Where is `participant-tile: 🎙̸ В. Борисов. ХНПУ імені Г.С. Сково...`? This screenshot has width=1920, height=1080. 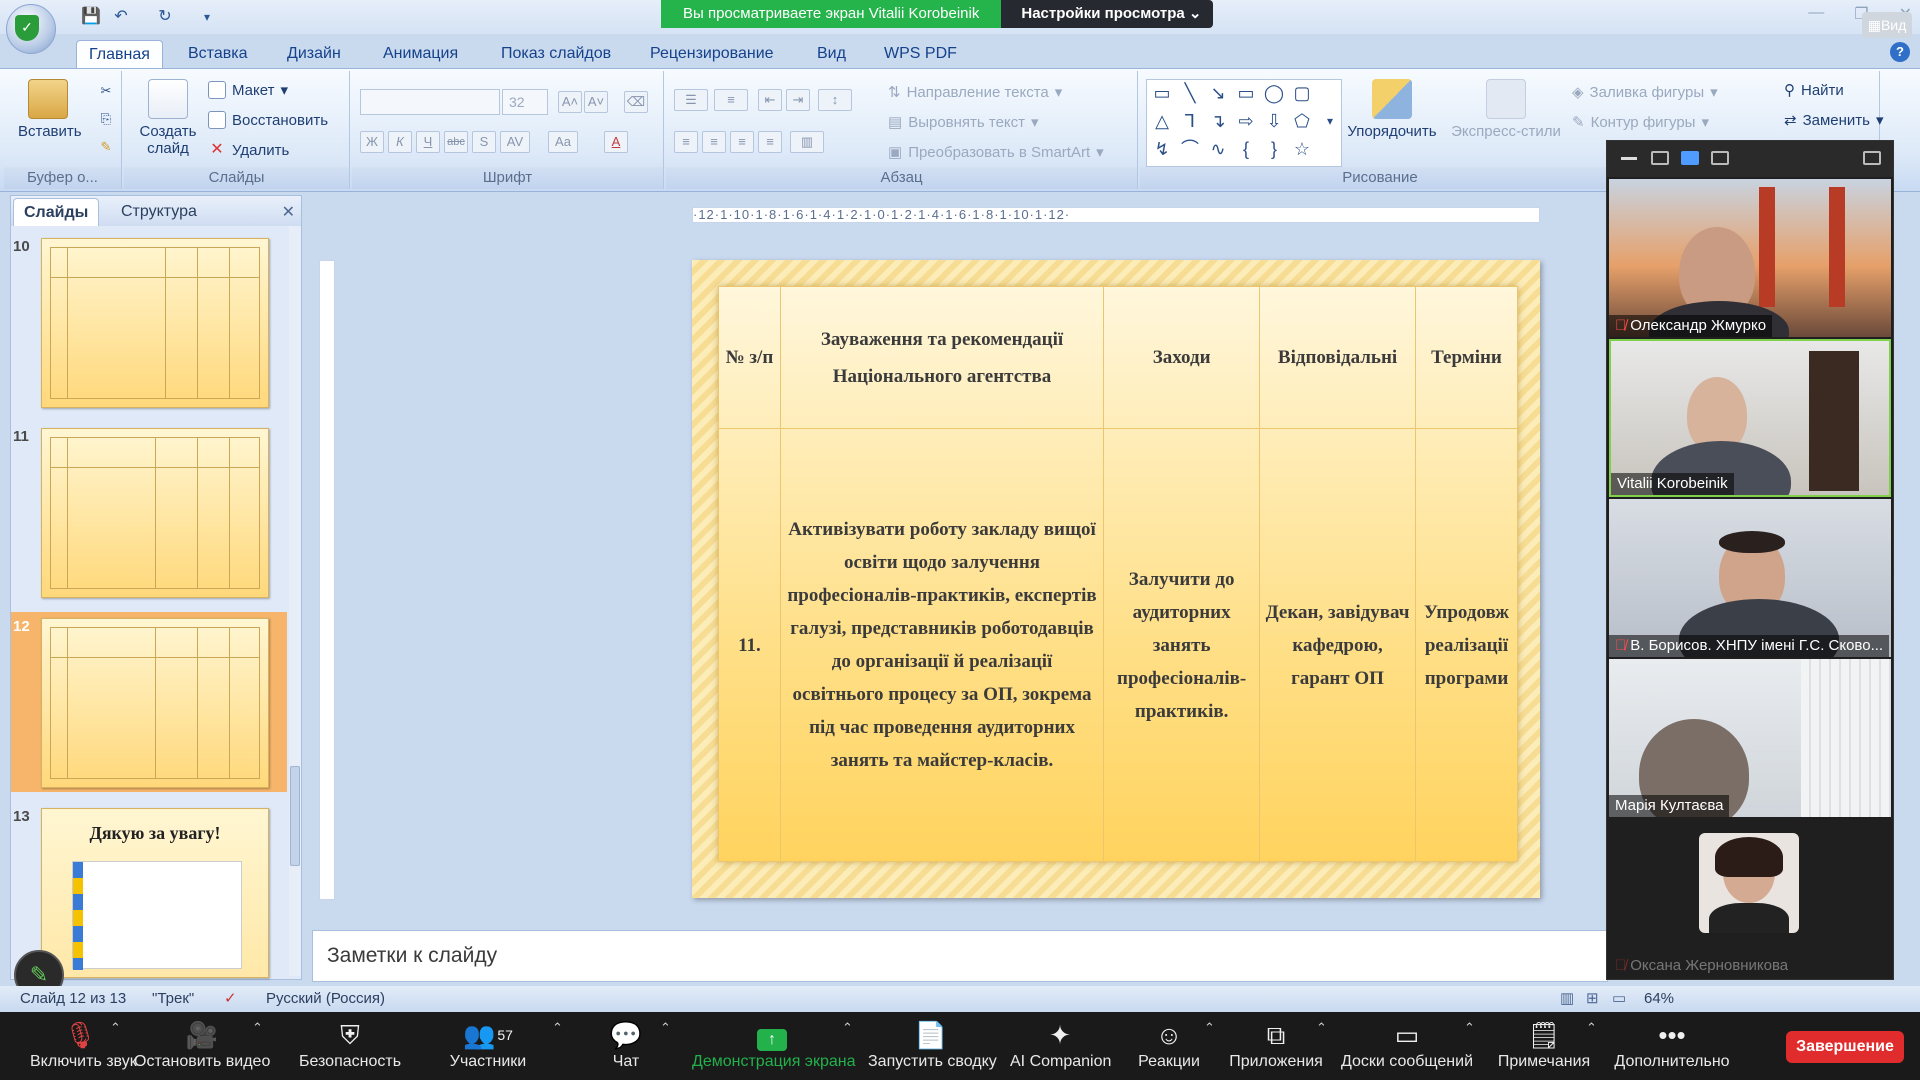
participant-tile: 🎙̸ В. Борисов. ХНПУ імені Г.С. Сково... is located at coordinates (1750, 578).